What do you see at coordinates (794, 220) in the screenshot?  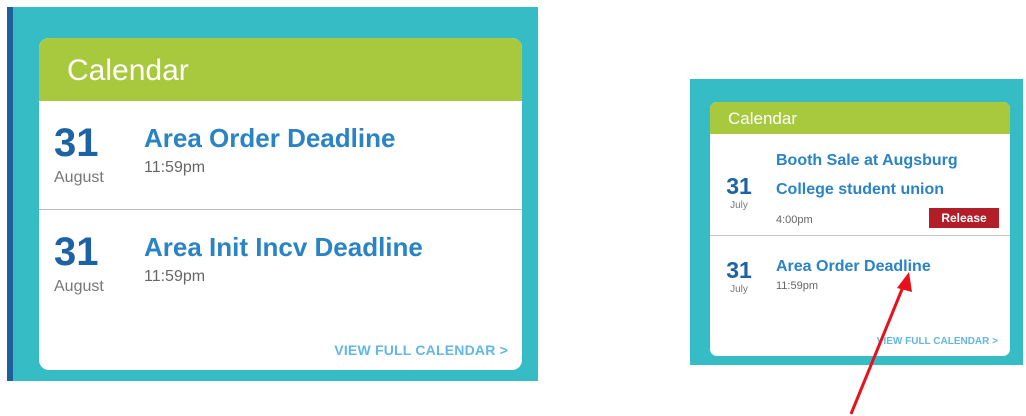 I see `event-time: 4:00pm` at bounding box center [794, 220].